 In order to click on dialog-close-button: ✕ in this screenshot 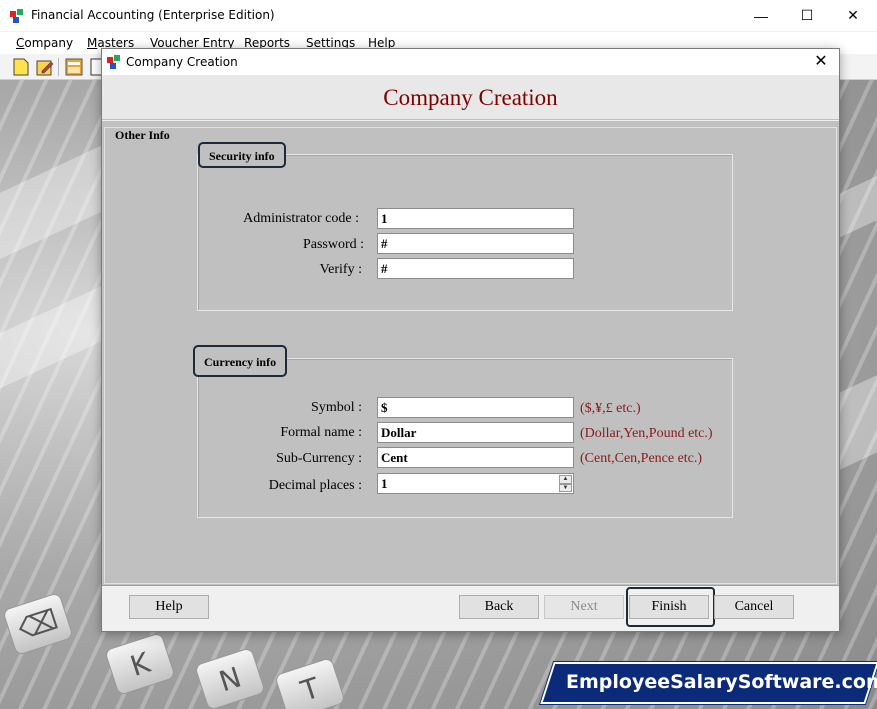, I will do `click(821, 62)`.